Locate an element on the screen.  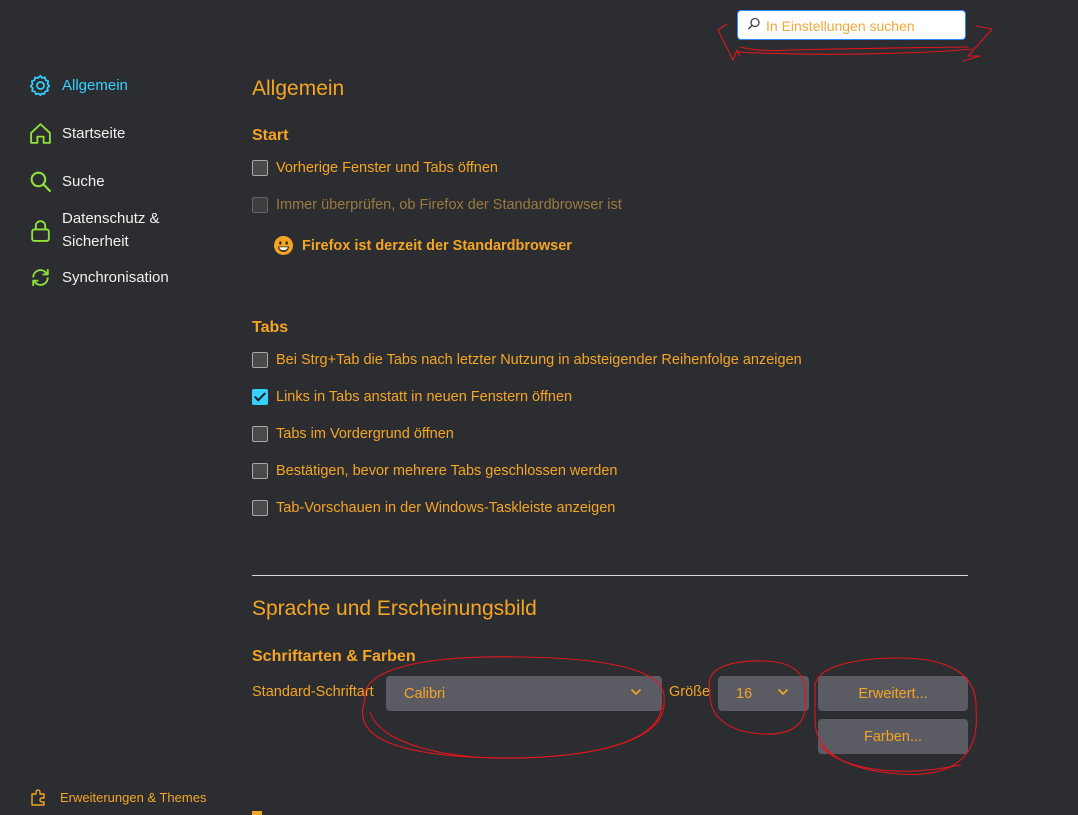
sidebar-item-label: Datenschutz & Sicherheit is located at coordinates (111, 230).